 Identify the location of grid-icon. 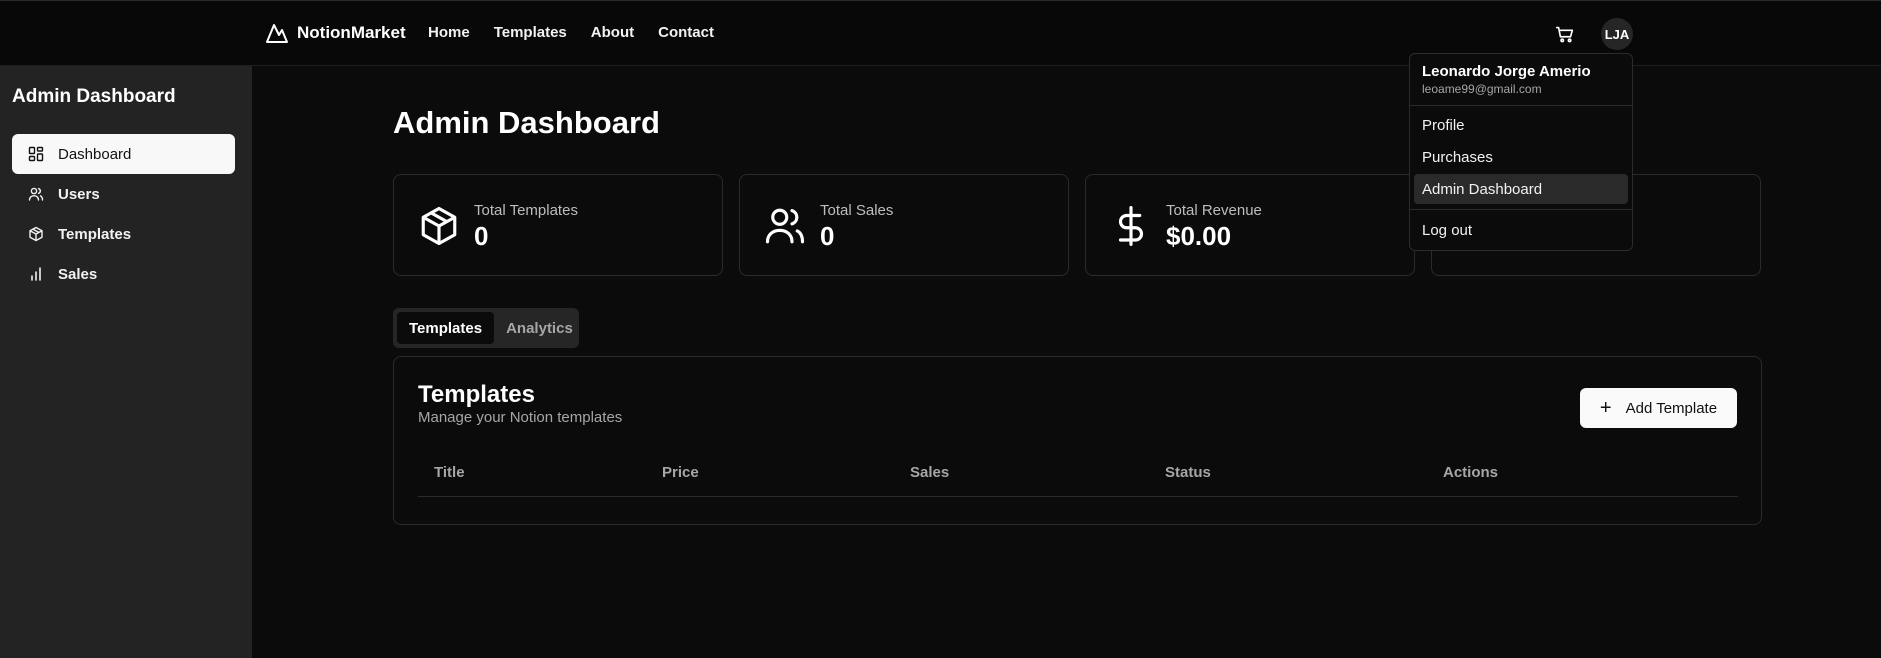
(36, 154).